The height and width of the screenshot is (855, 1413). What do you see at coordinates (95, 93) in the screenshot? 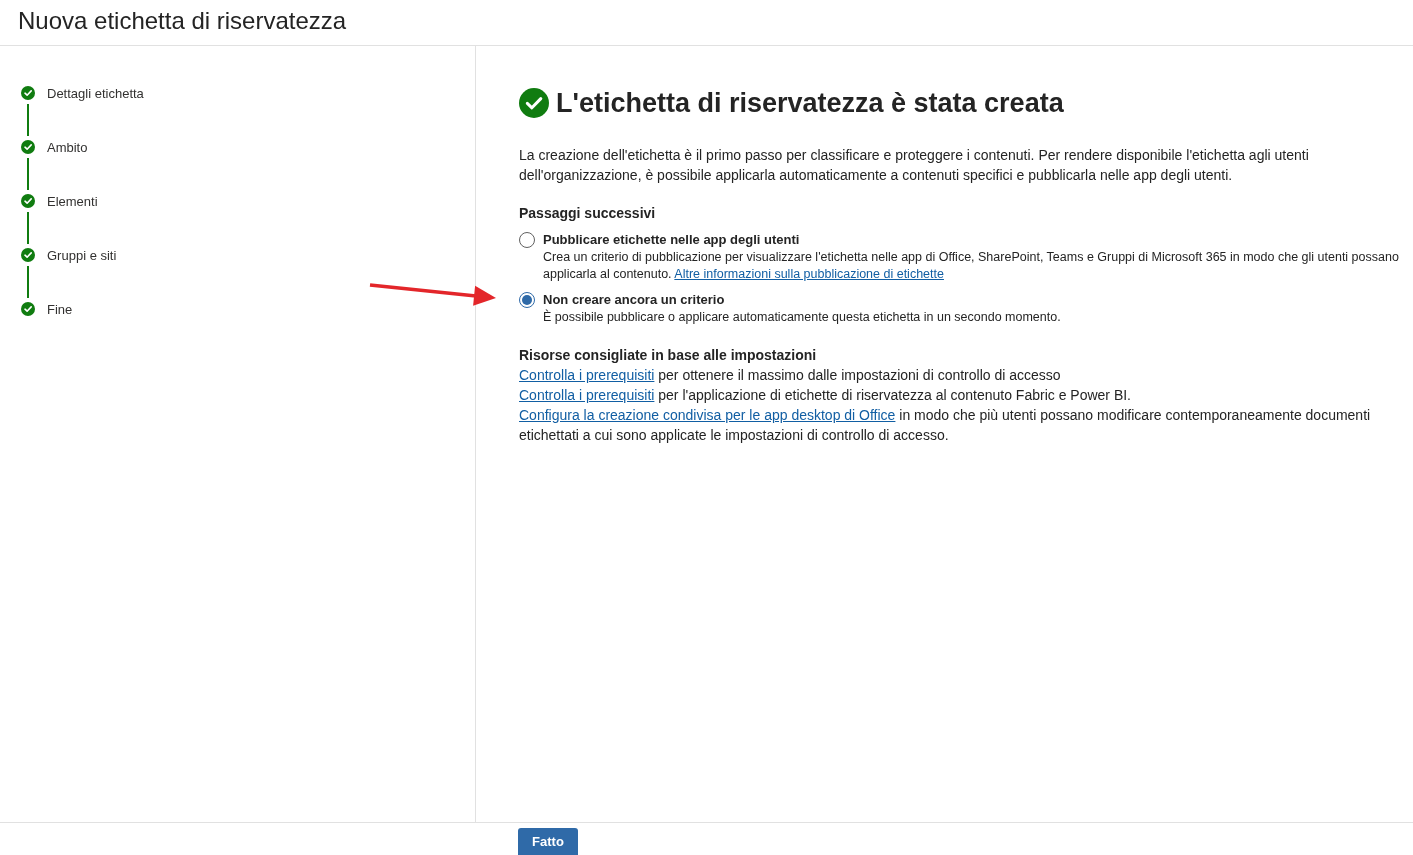
I see `step-label: Dettagli etichetta` at bounding box center [95, 93].